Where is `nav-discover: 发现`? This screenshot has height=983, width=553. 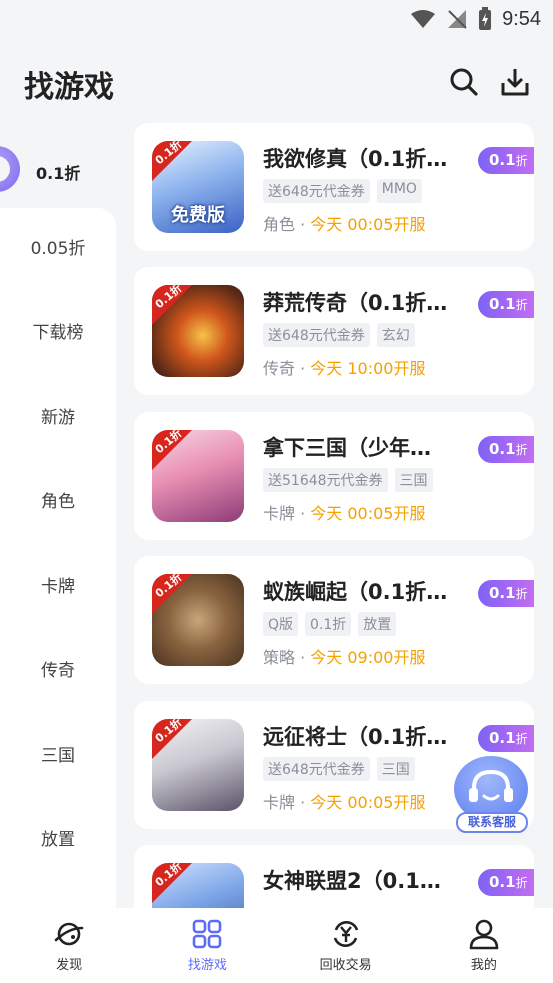
nav-discover: 发现 is located at coordinates (69, 945).